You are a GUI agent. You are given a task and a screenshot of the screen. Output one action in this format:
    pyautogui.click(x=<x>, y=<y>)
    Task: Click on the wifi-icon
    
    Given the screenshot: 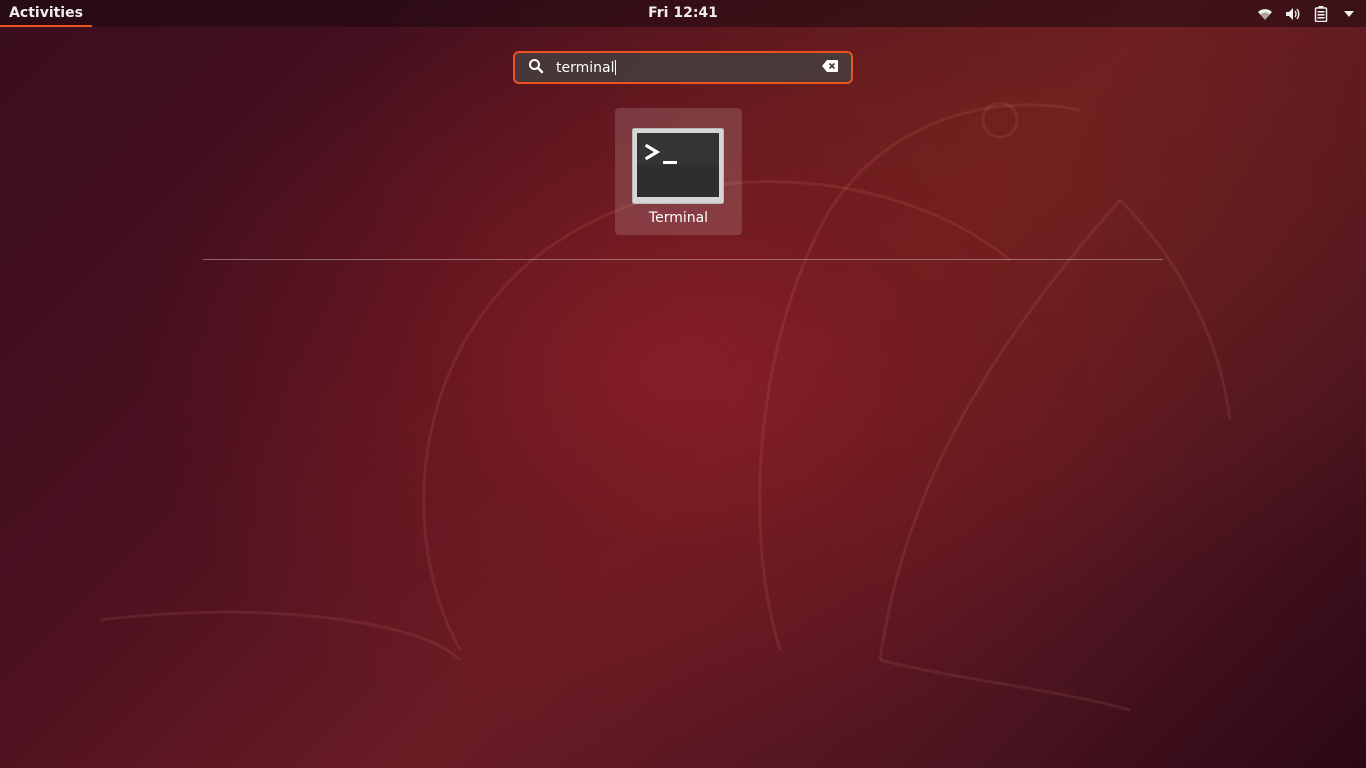 What is the action you would take?
    pyautogui.click(x=1265, y=14)
    